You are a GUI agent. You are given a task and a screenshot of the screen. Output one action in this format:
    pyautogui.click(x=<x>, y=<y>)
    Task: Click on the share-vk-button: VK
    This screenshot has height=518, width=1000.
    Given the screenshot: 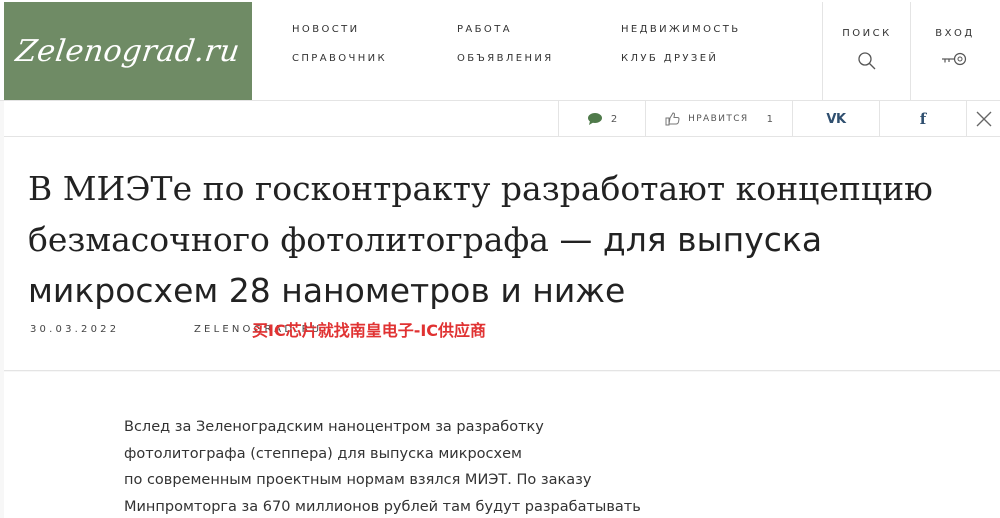 What is the action you would take?
    pyautogui.click(x=835, y=119)
    